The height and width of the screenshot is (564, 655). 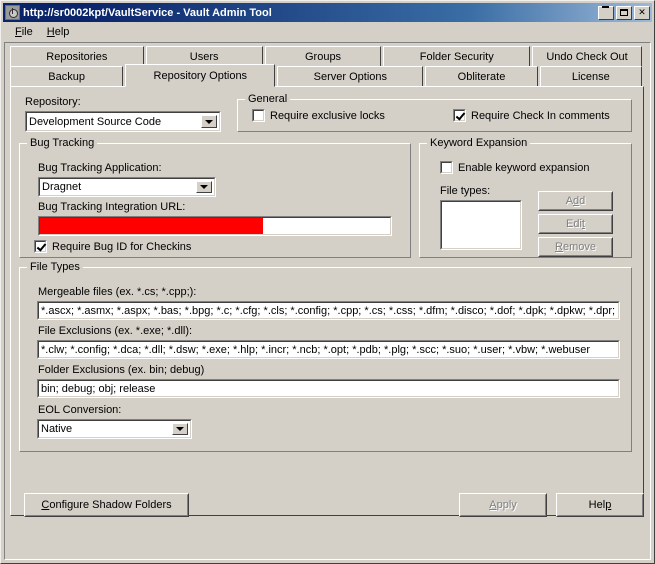 What do you see at coordinates (100, 168) in the screenshot?
I see `bug-tracking-application-label: Bug Tracking Application:` at bounding box center [100, 168].